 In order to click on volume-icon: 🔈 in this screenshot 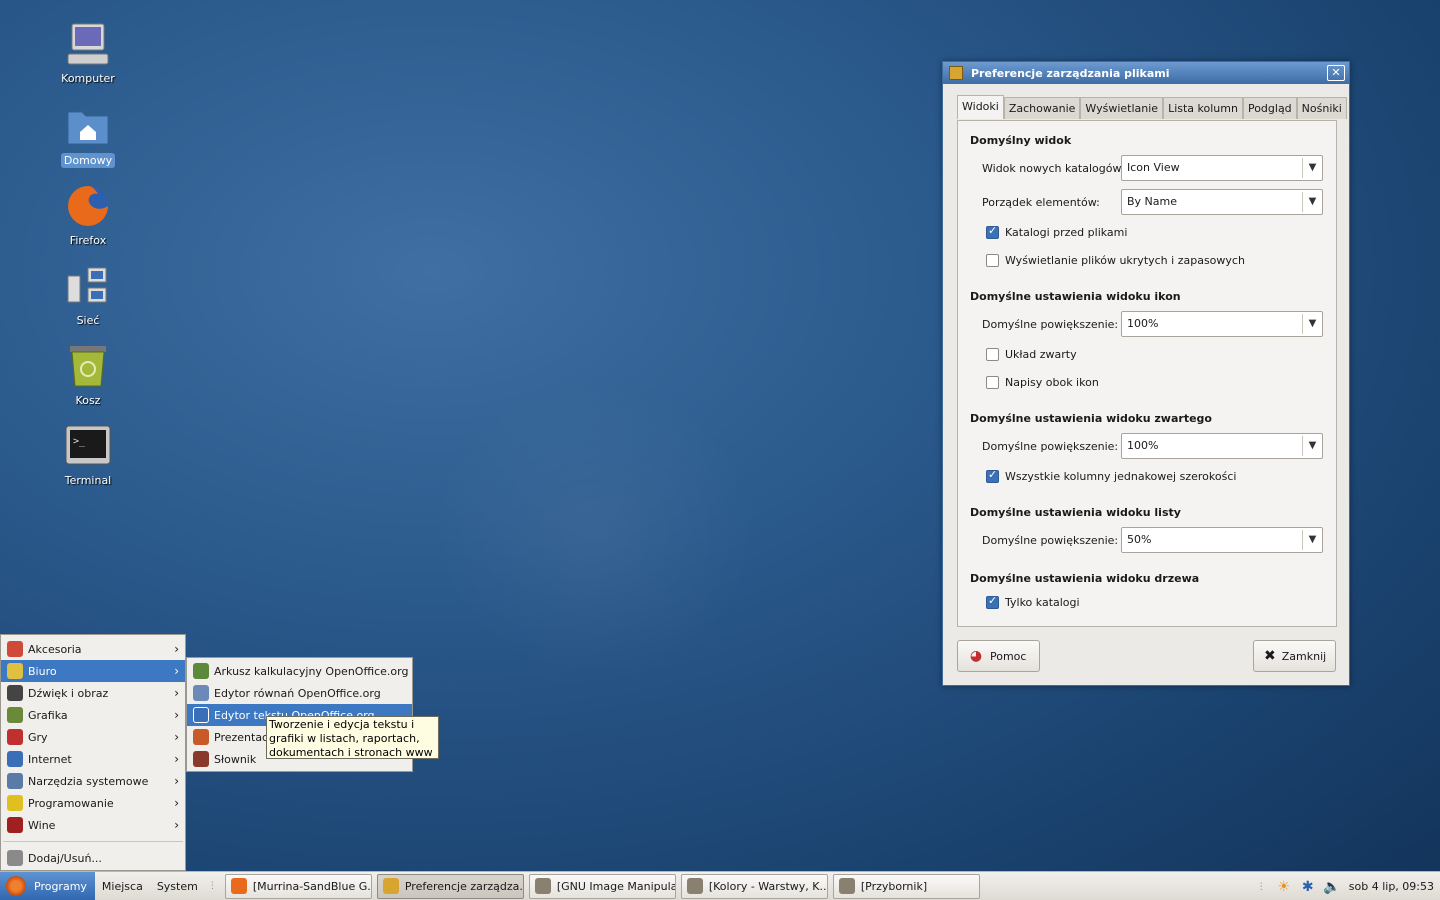, I will do `click(1332, 887)`.